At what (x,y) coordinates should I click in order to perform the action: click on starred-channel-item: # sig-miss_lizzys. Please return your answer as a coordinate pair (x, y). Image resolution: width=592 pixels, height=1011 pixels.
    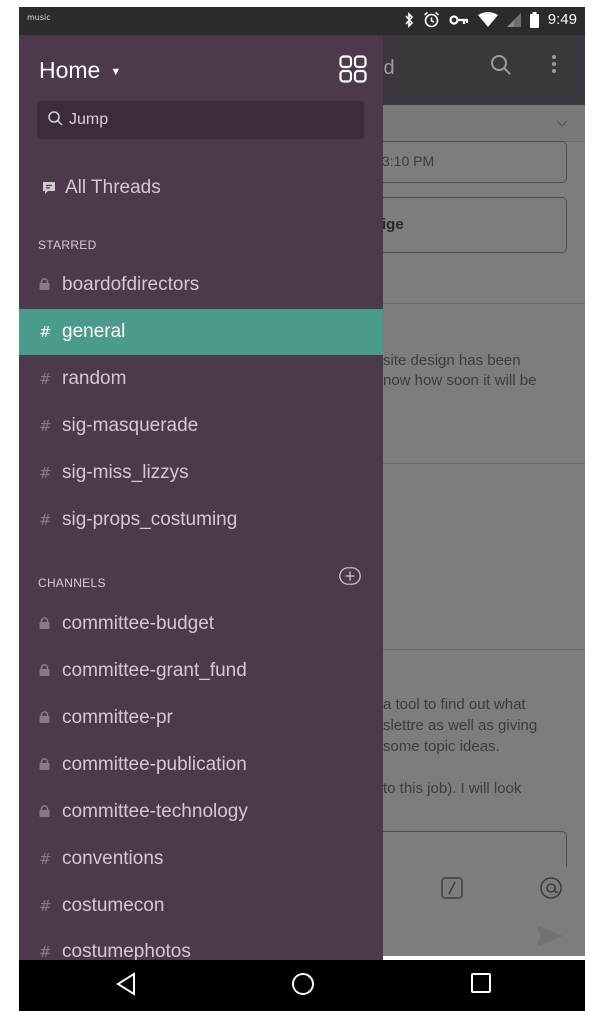
    Looking at the image, I should click on (201, 473).